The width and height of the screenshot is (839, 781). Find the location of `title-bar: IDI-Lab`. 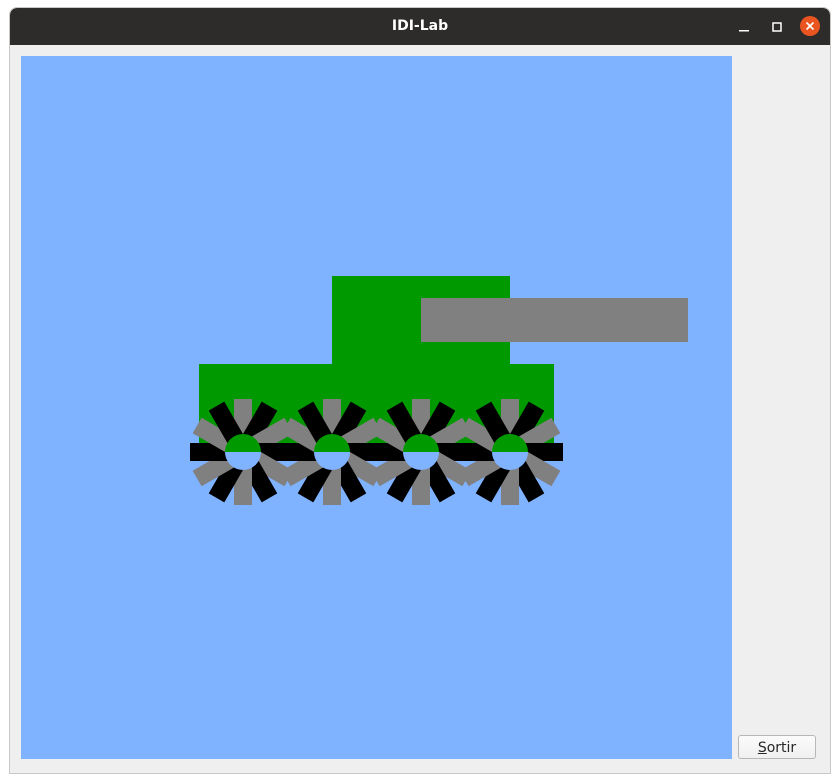

title-bar: IDI-Lab is located at coordinates (420, 26).